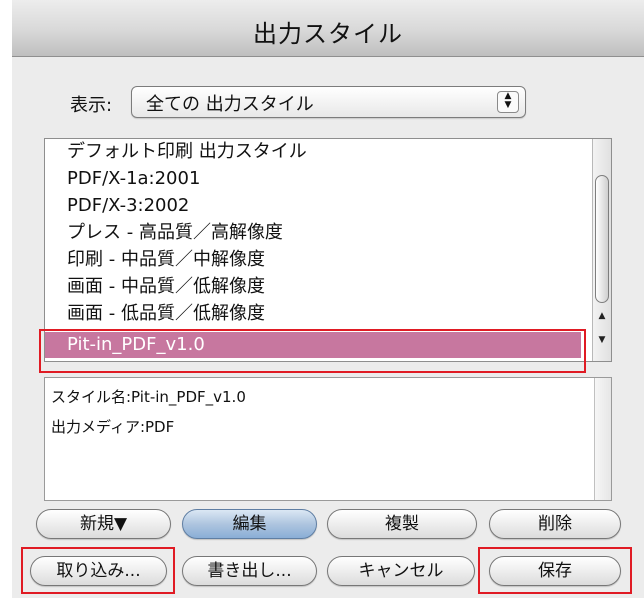  I want to click on list-item: 画面 - 低品質／低解像度, so click(313, 314).